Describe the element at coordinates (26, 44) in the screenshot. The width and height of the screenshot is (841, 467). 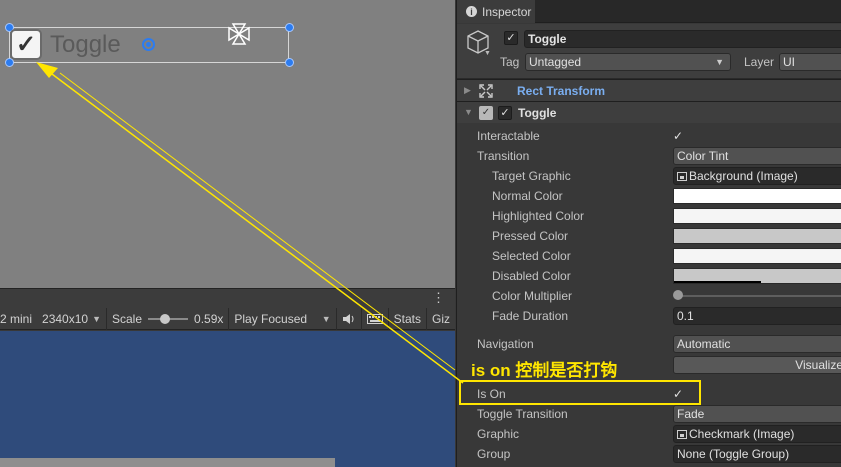
I see `toggle-checkbox-preview: ✓` at that location.